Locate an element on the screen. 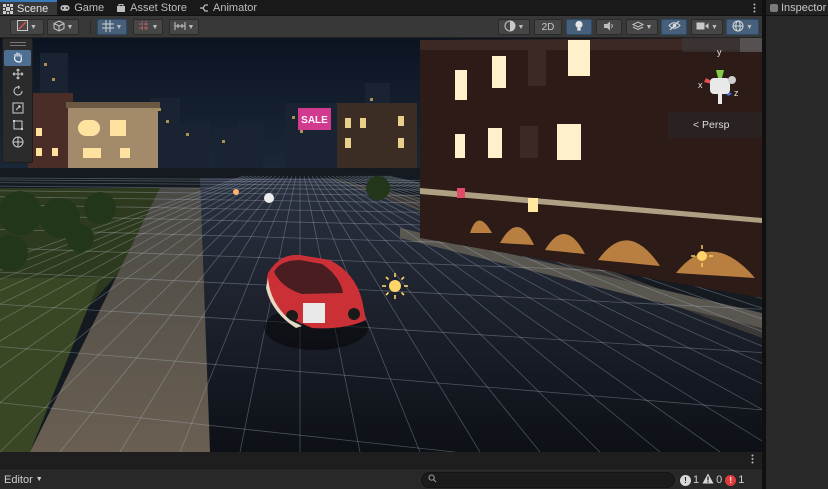 This screenshot has height=489, width=828. shading-mode-dropdown: ▼ is located at coordinates (63, 27).